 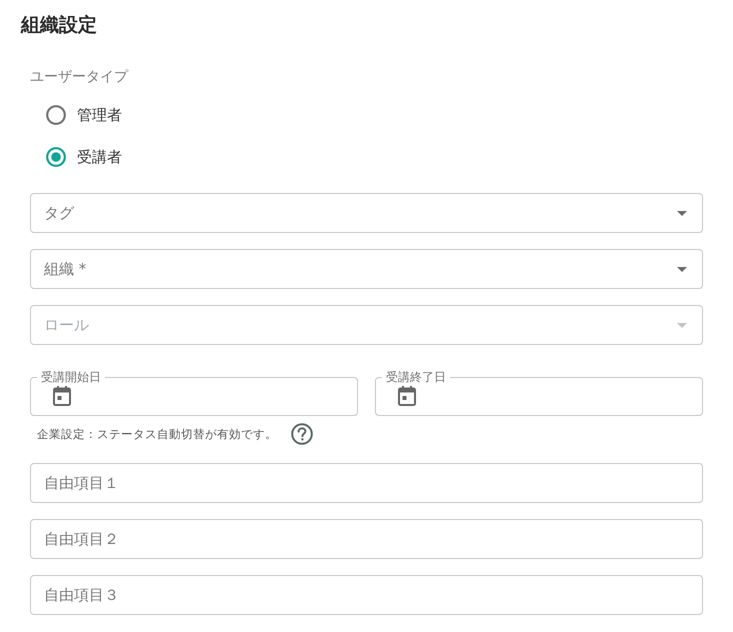 I want to click on notice-text: 企業設定：ステータス自動切替が有効です。, so click(x=157, y=434).